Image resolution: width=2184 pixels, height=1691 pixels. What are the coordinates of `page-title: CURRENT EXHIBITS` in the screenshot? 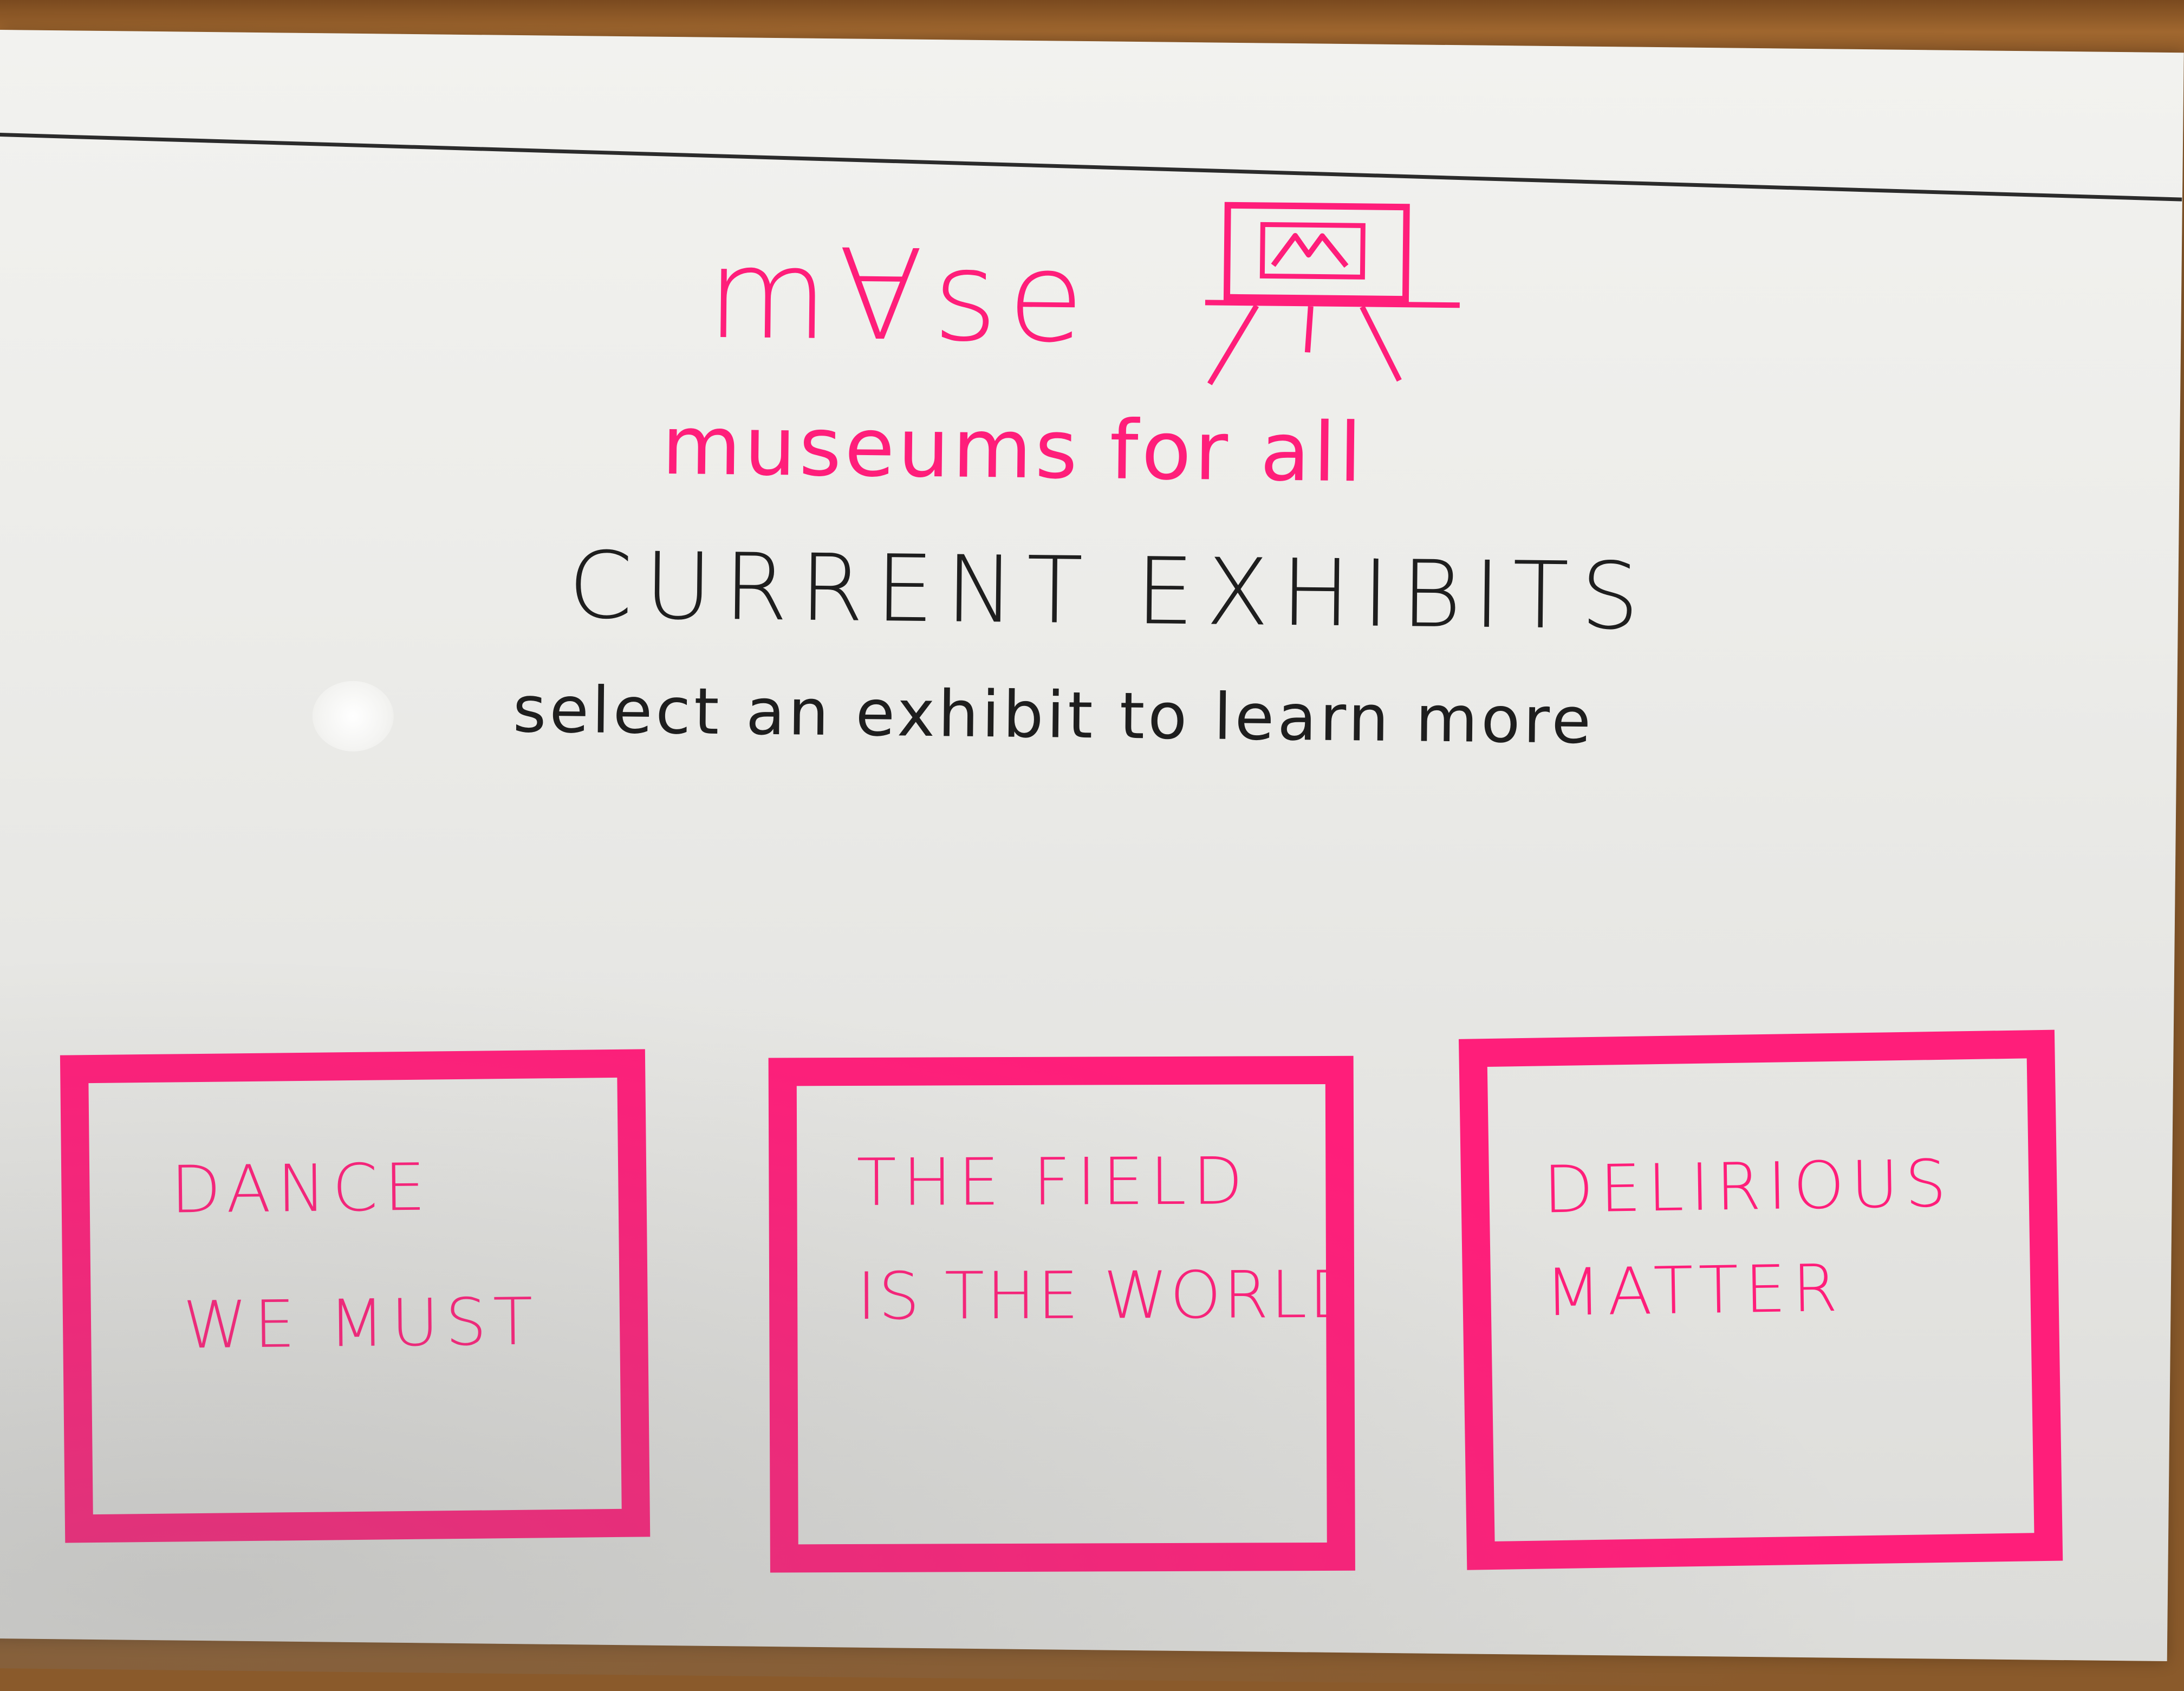 It's located at (1110, 591).